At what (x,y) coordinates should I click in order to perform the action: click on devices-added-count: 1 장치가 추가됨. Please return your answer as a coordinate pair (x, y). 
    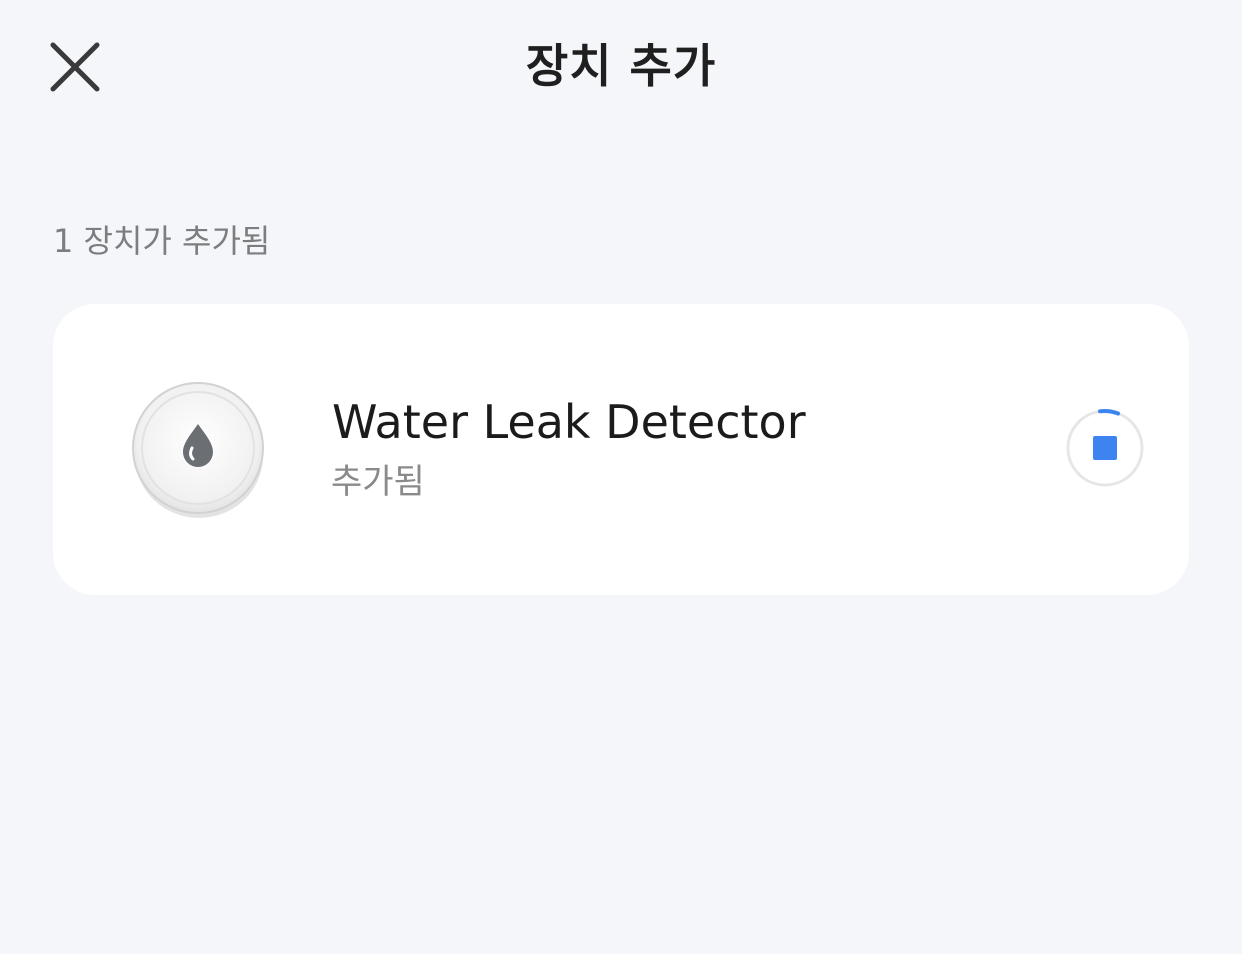
    Looking at the image, I should click on (162, 241).